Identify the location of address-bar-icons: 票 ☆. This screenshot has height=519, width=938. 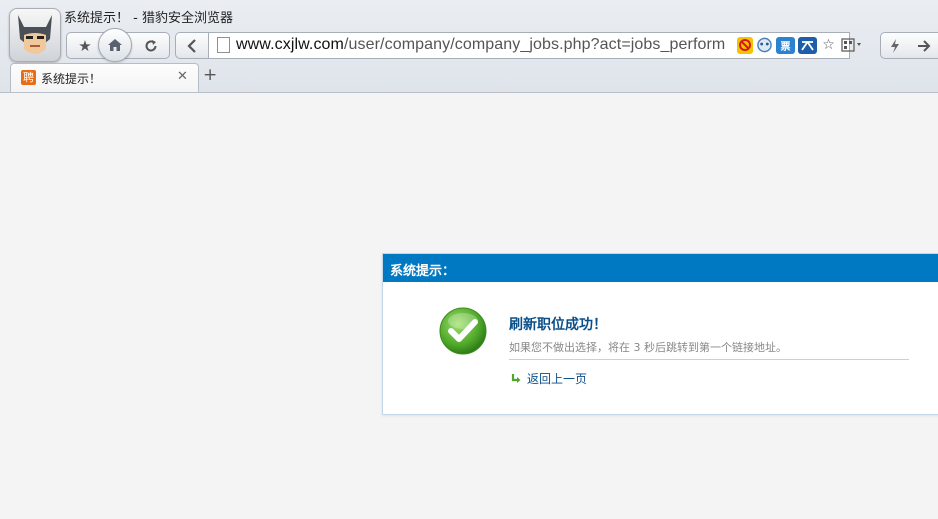
(801, 45).